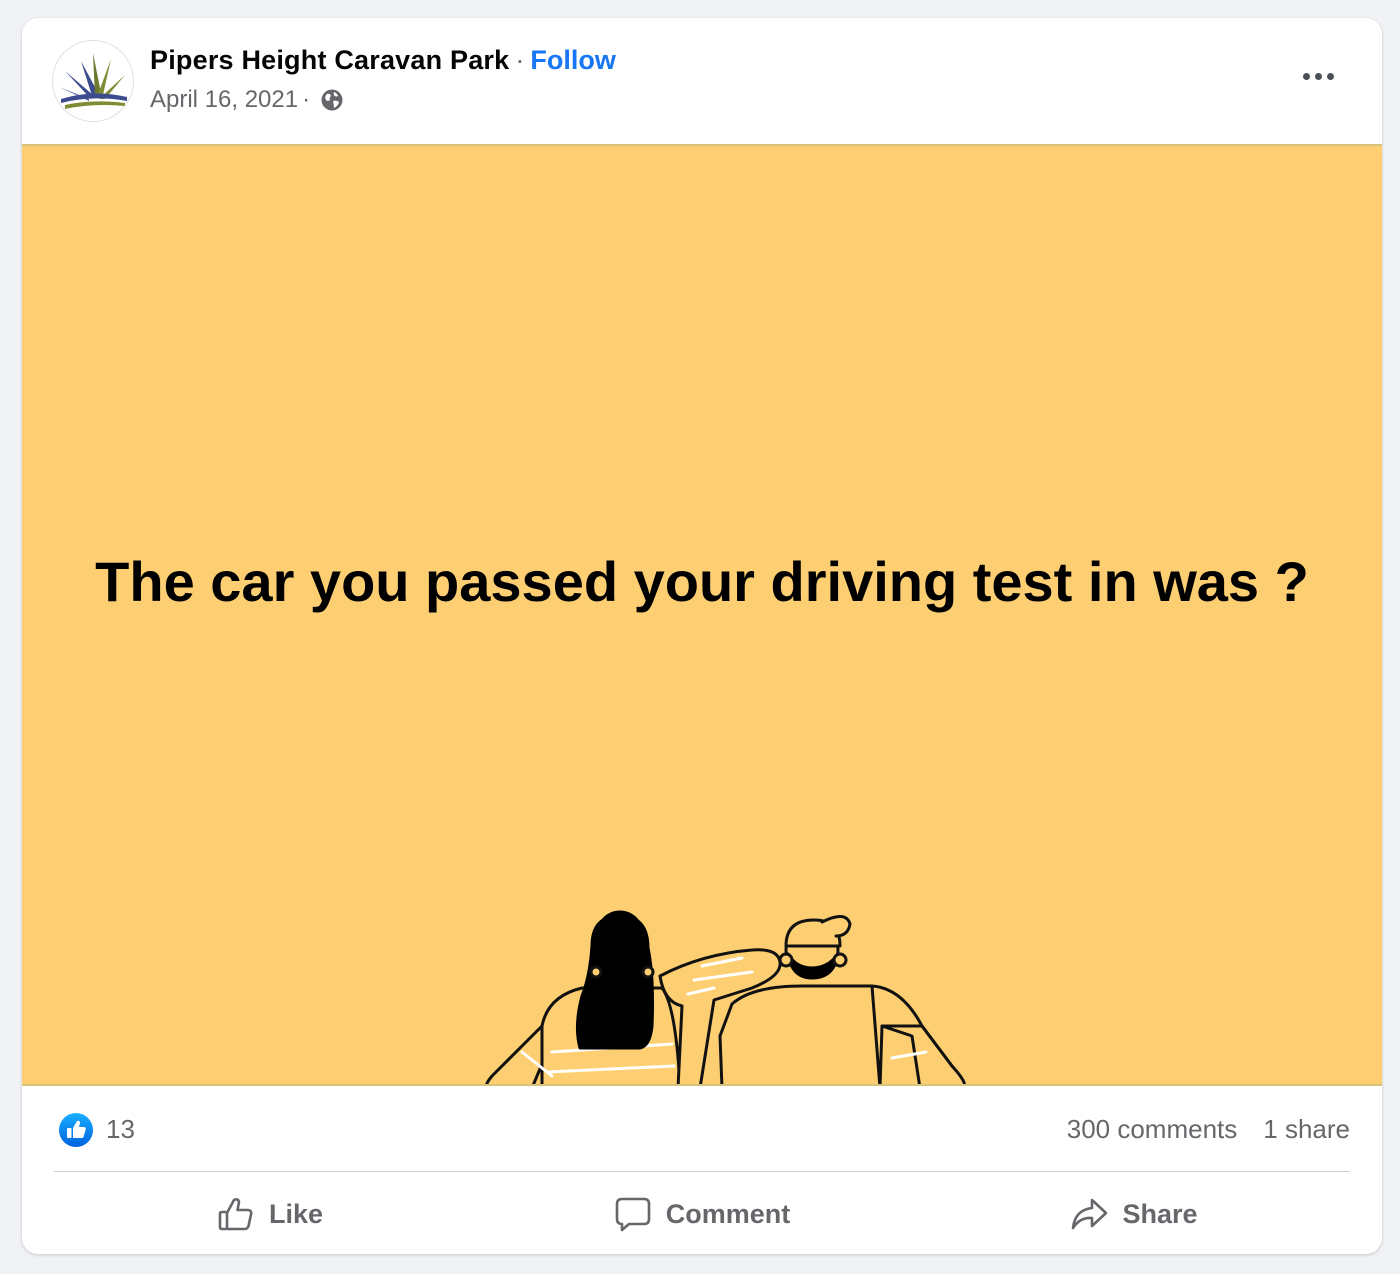 The image size is (1400, 1274). Describe the element at coordinates (702, 1129) in the screenshot. I see `post-stats: 13 300 comments 1 share` at that location.